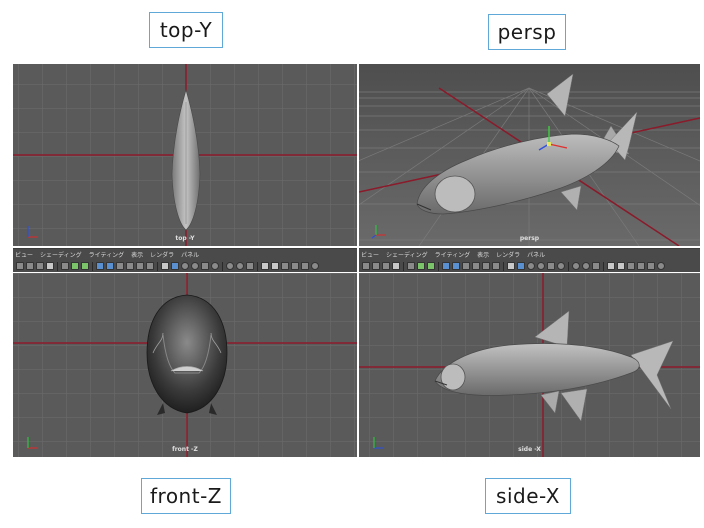 This screenshot has width=704, height=528. I want to click on panel-toolbar-front: ビュー シェーディング ライティング 表示 レンダラ パネル, so click(185, 260).